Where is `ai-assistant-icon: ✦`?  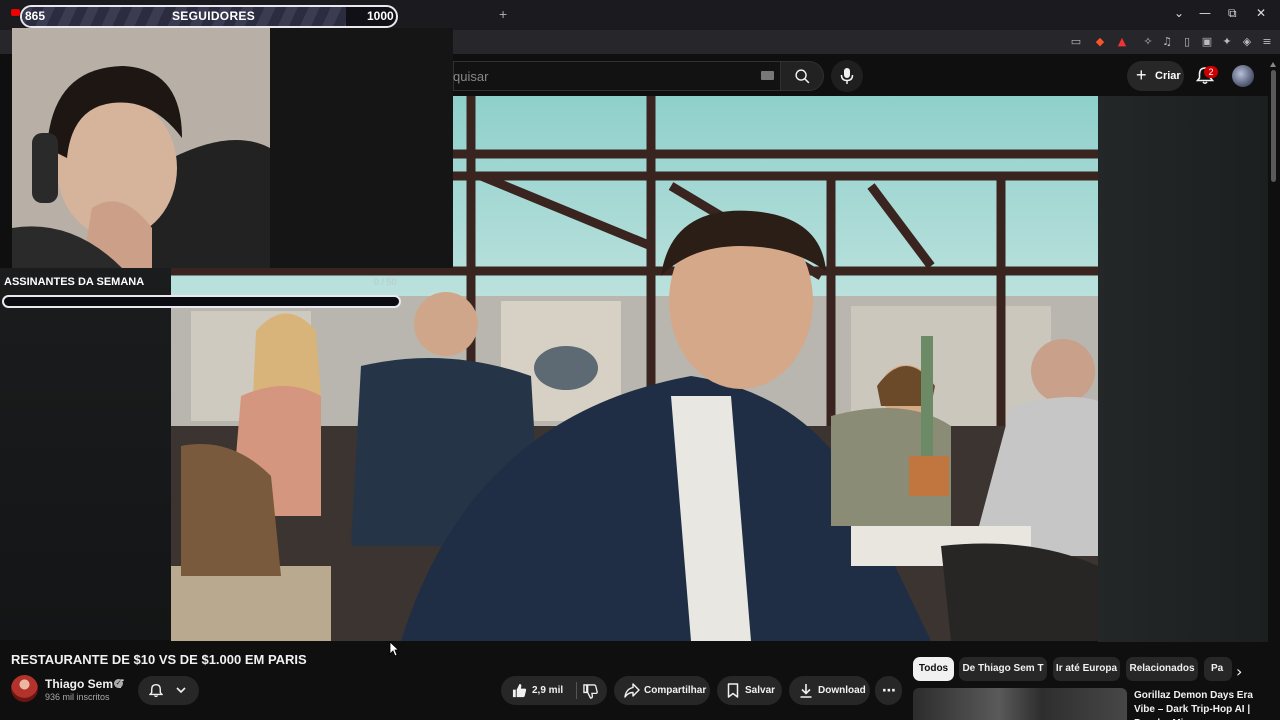
ai-assistant-icon: ✦ is located at coordinates (1227, 42).